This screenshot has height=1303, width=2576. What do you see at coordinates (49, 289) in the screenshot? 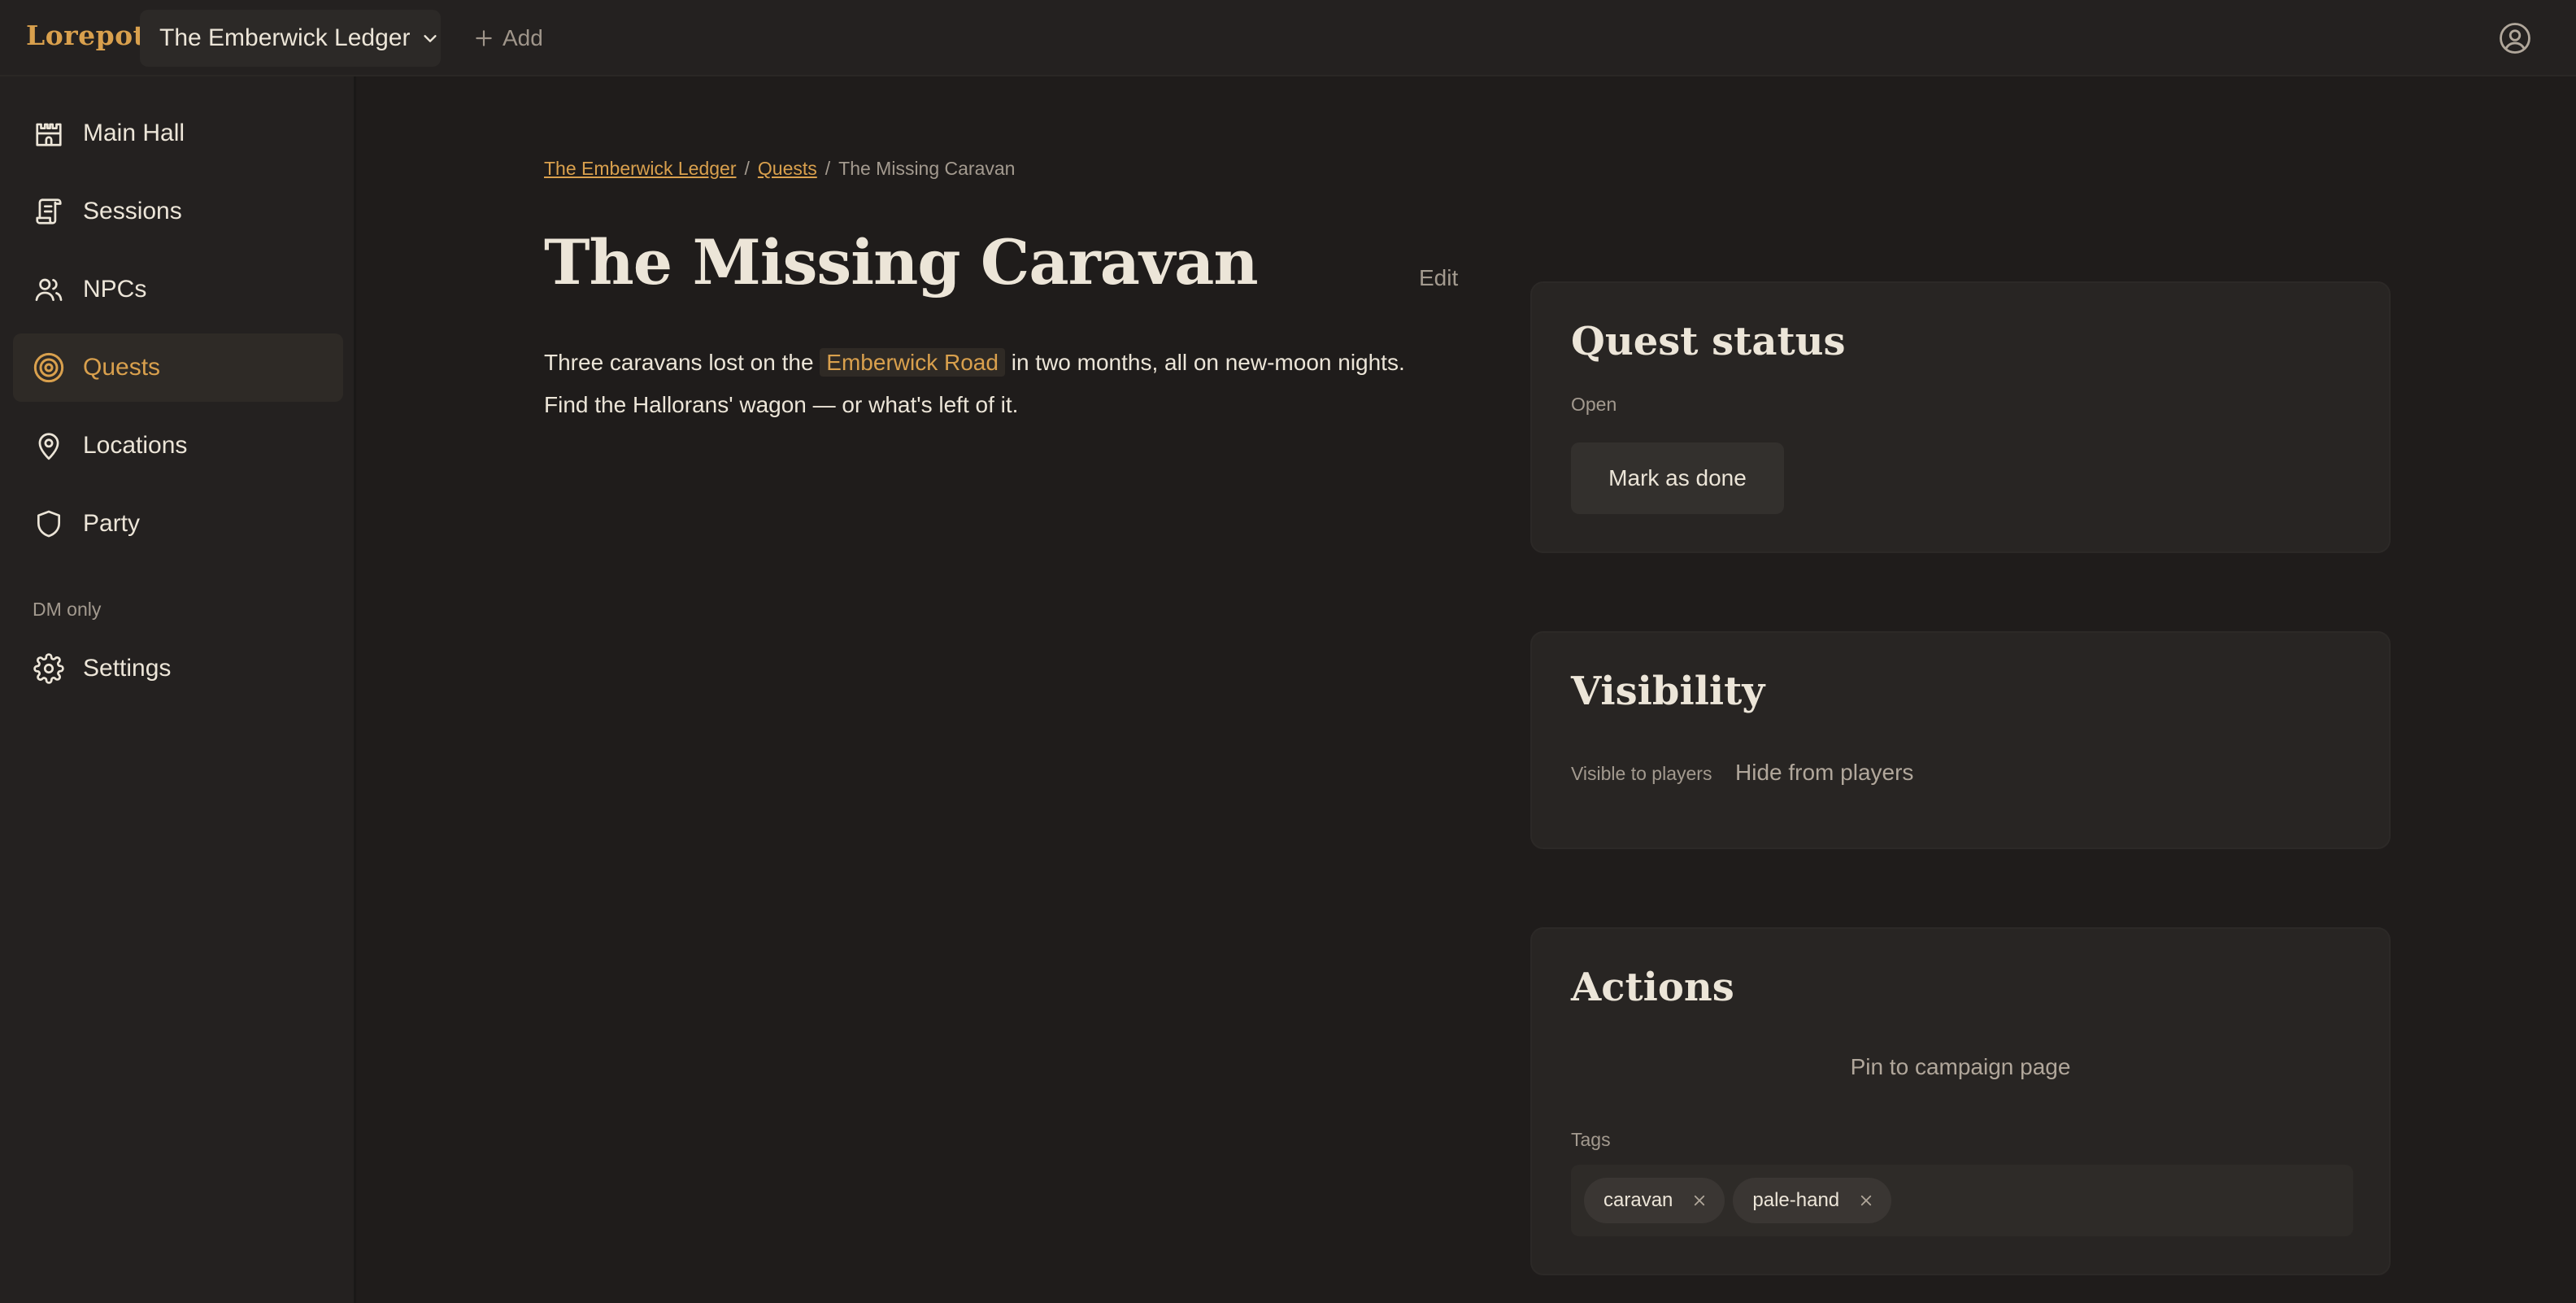
I see `users-icon` at bounding box center [49, 289].